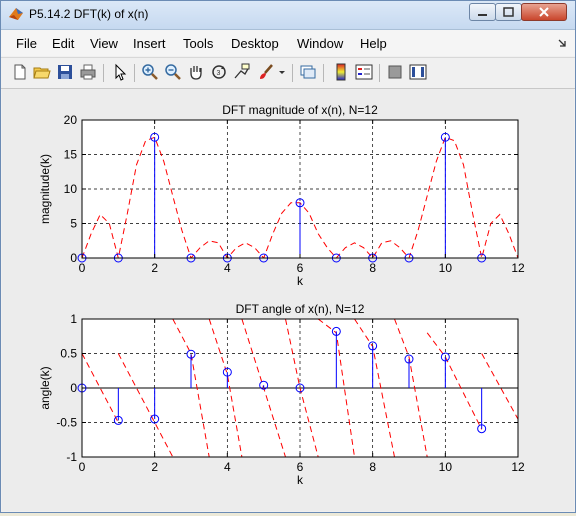 This screenshot has height=516, width=576. What do you see at coordinates (71, 457) in the screenshot?
I see `y-tick-label: -1` at bounding box center [71, 457].